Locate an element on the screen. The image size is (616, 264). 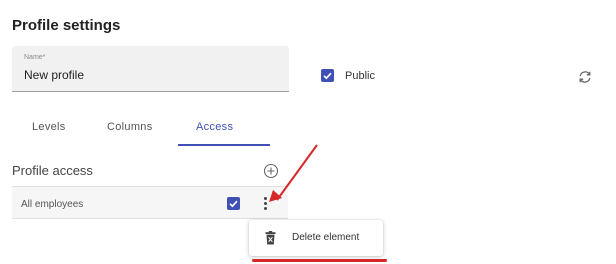
access-row-checkbox is located at coordinates (233, 203).